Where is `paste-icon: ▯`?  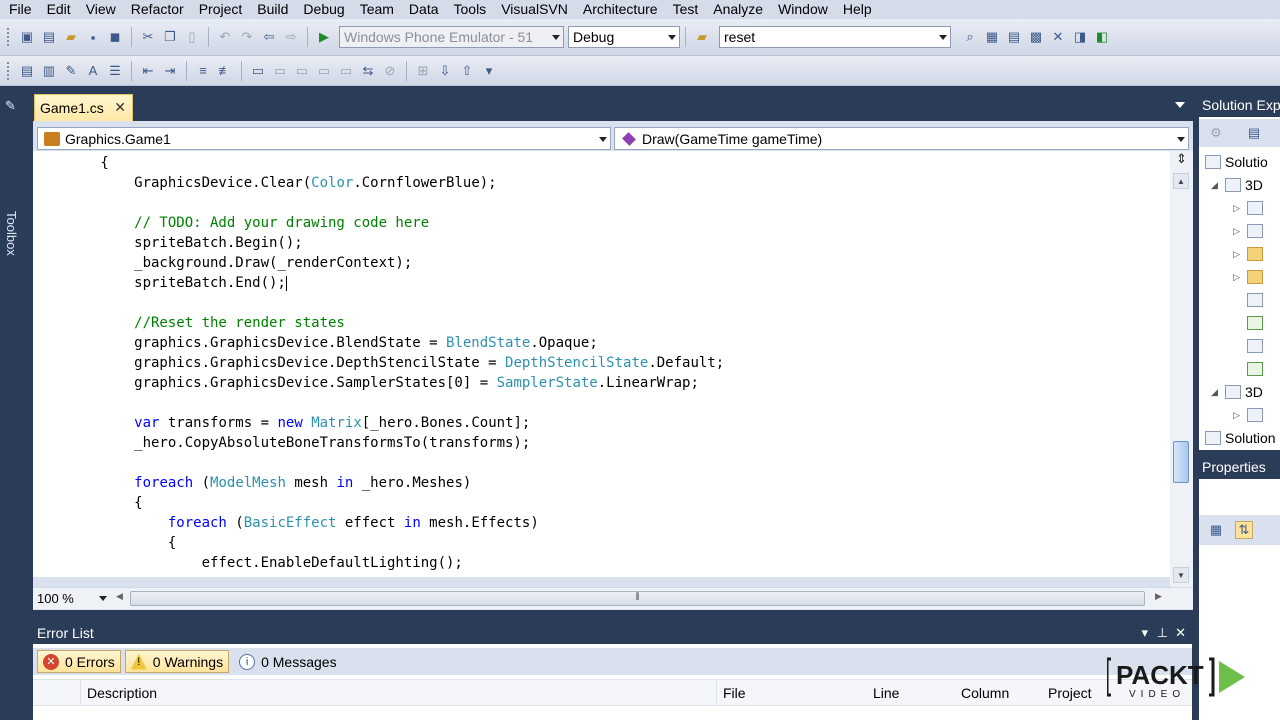
paste-icon: ▯ is located at coordinates (192, 37).